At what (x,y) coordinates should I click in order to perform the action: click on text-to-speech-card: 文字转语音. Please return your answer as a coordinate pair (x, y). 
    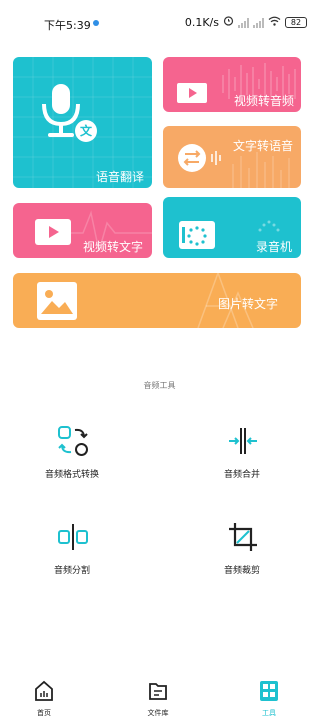
    Looking at the image, I should click on (232, 157).